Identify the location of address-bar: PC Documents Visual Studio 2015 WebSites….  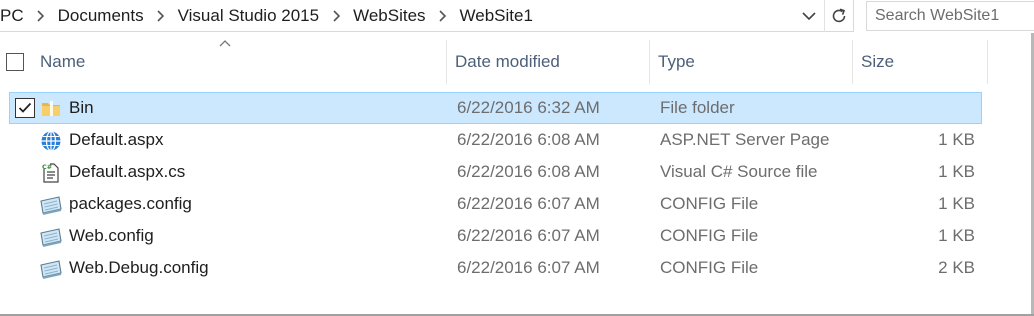
(517, 16).